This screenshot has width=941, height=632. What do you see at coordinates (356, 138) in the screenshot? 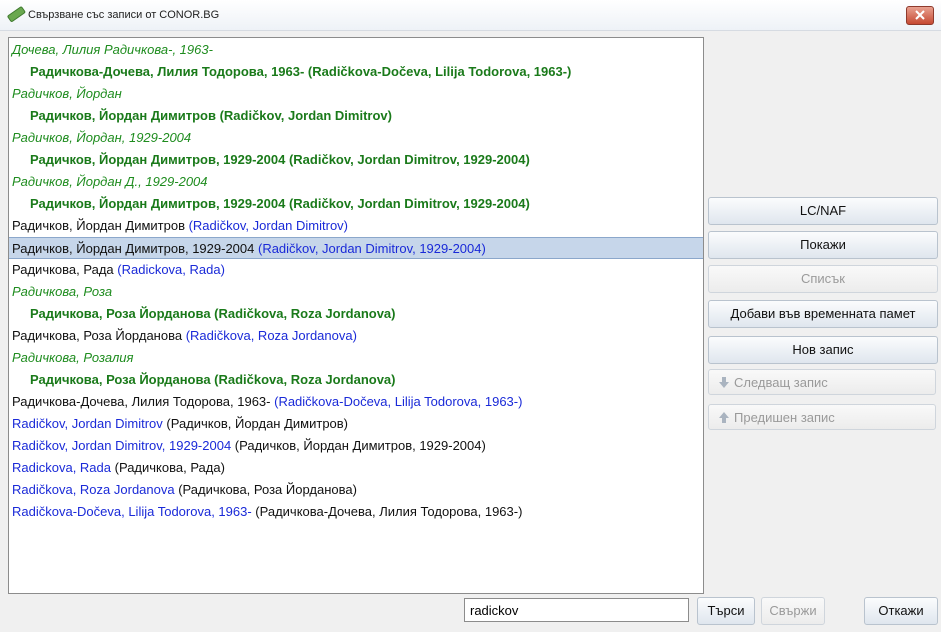
I see `list-item: Радичков, Йордан, 1929-2004` at bounding box center [356, 138].